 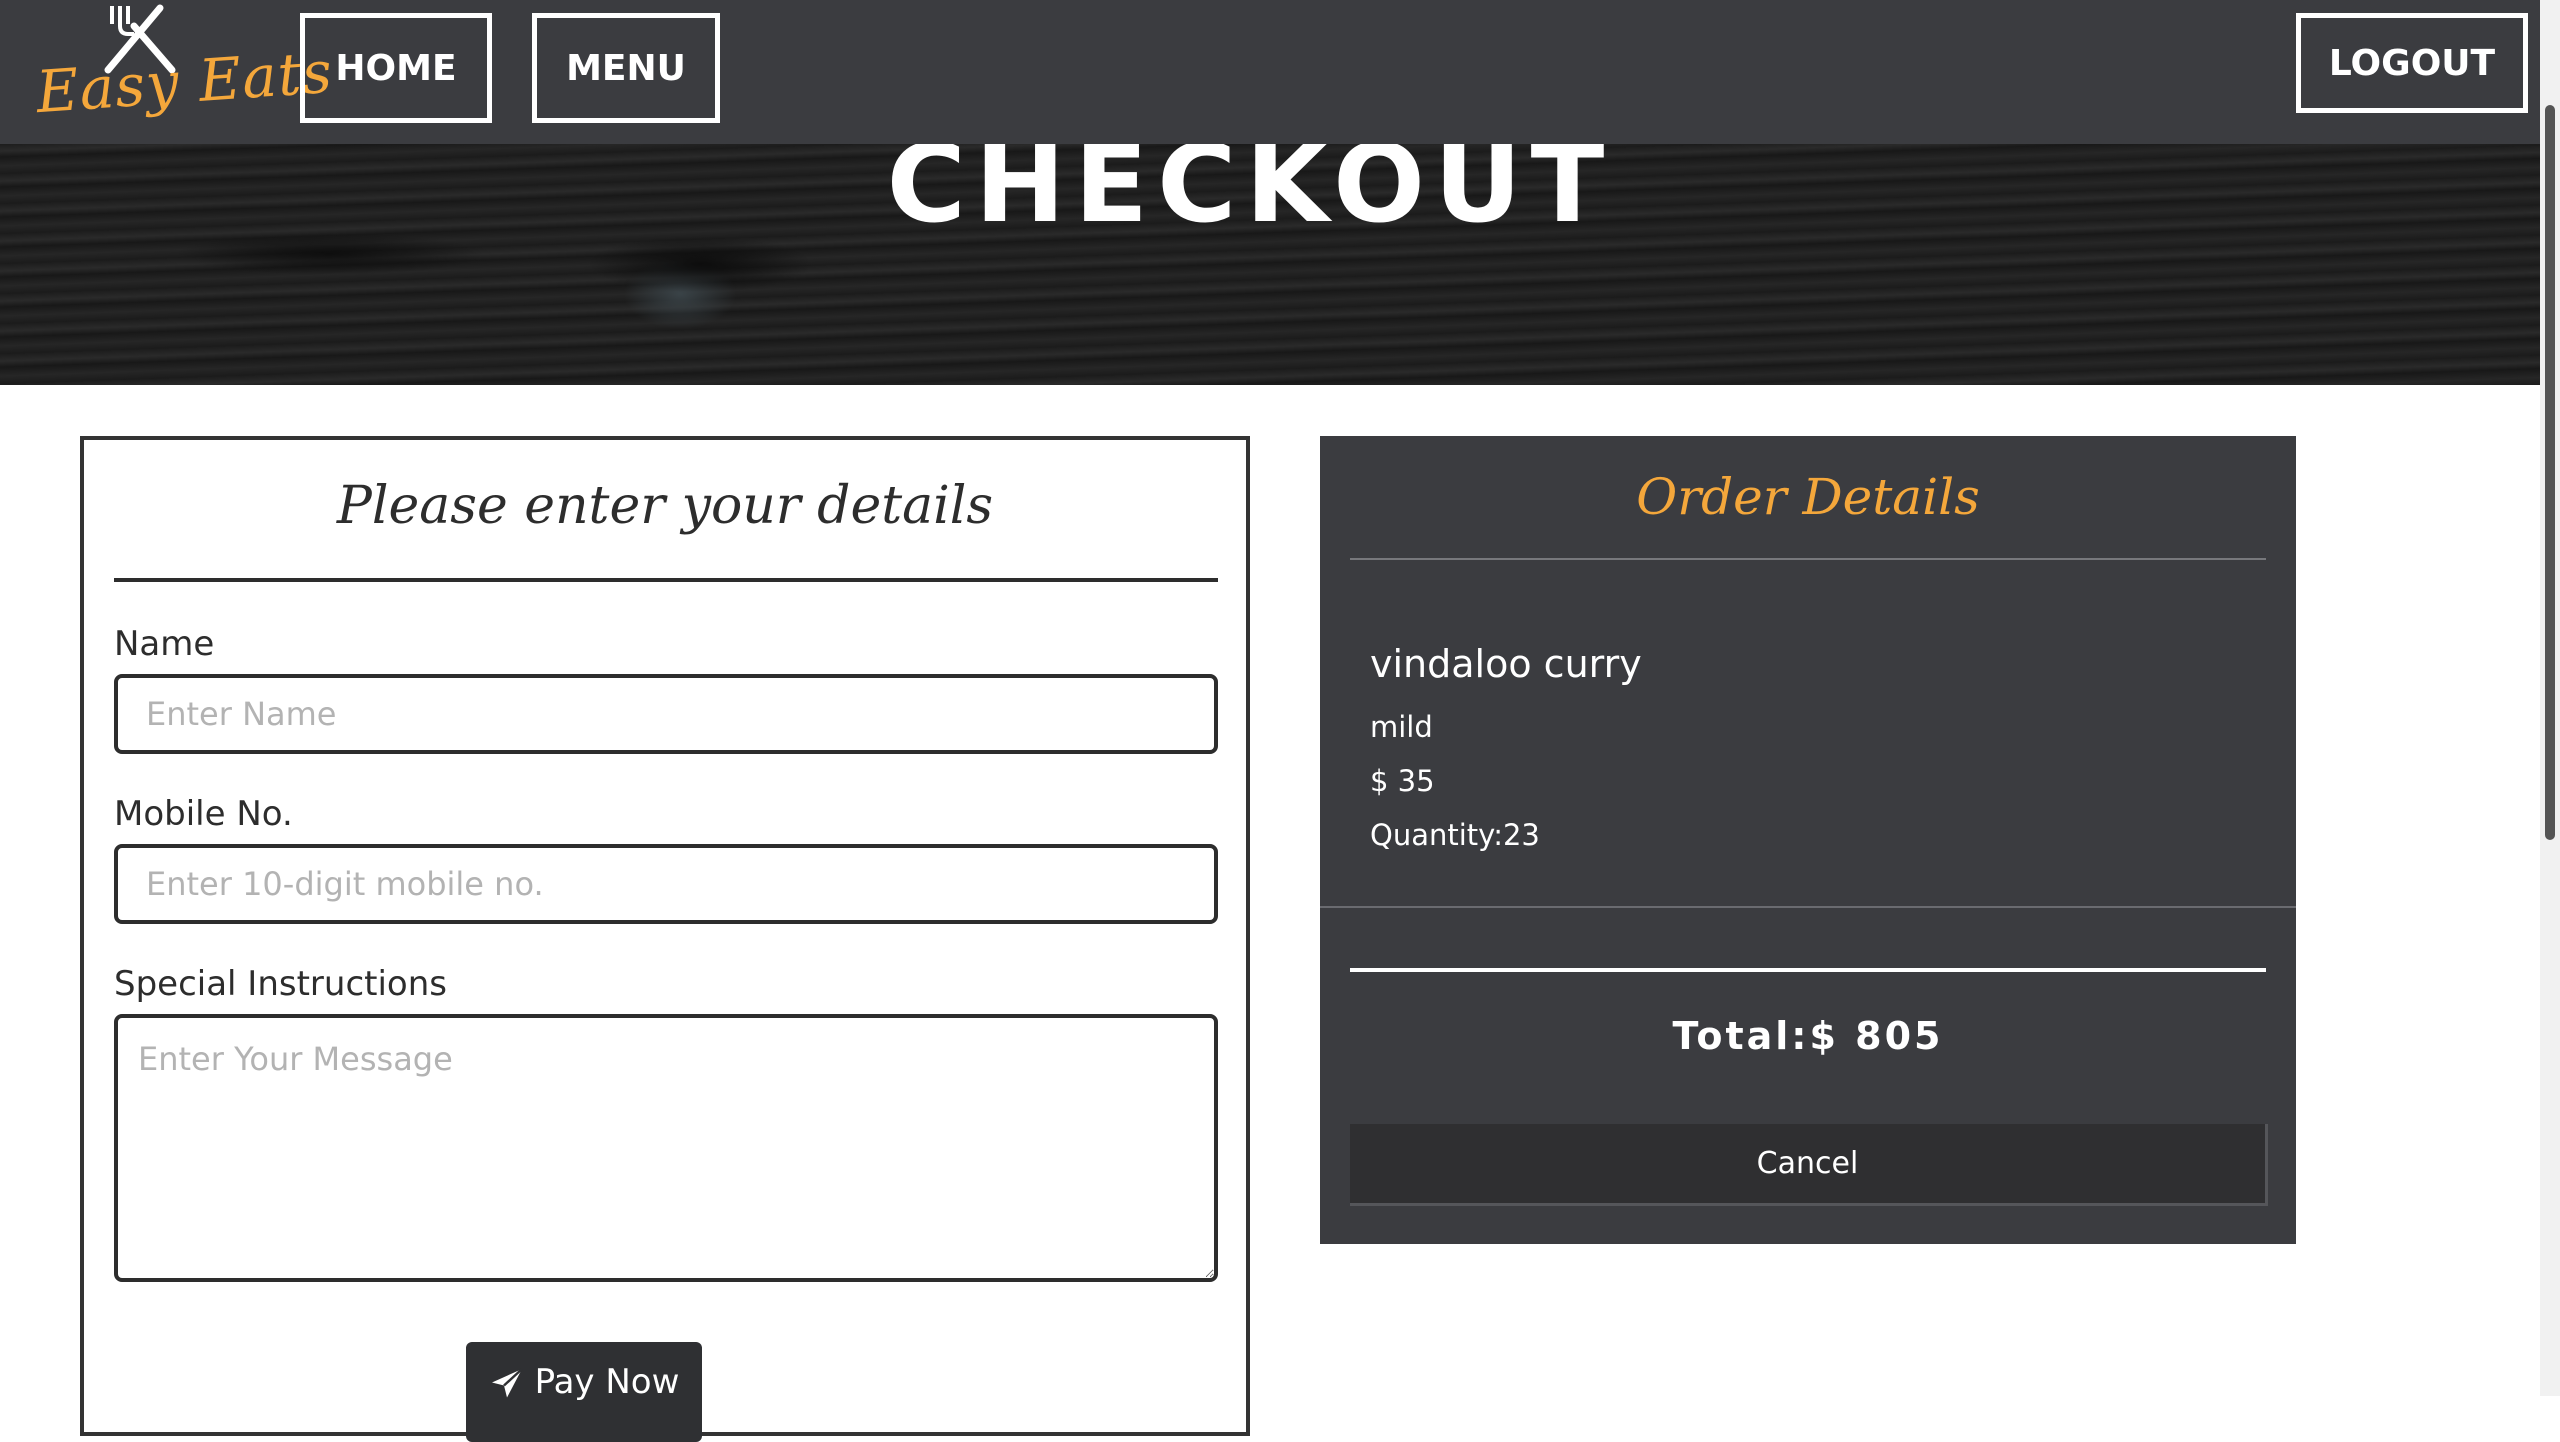 What do you see at coordinates (665, 506) in the screenshot?
I see `details-form-title: Please enter your details` at bounding box center [665, 506].